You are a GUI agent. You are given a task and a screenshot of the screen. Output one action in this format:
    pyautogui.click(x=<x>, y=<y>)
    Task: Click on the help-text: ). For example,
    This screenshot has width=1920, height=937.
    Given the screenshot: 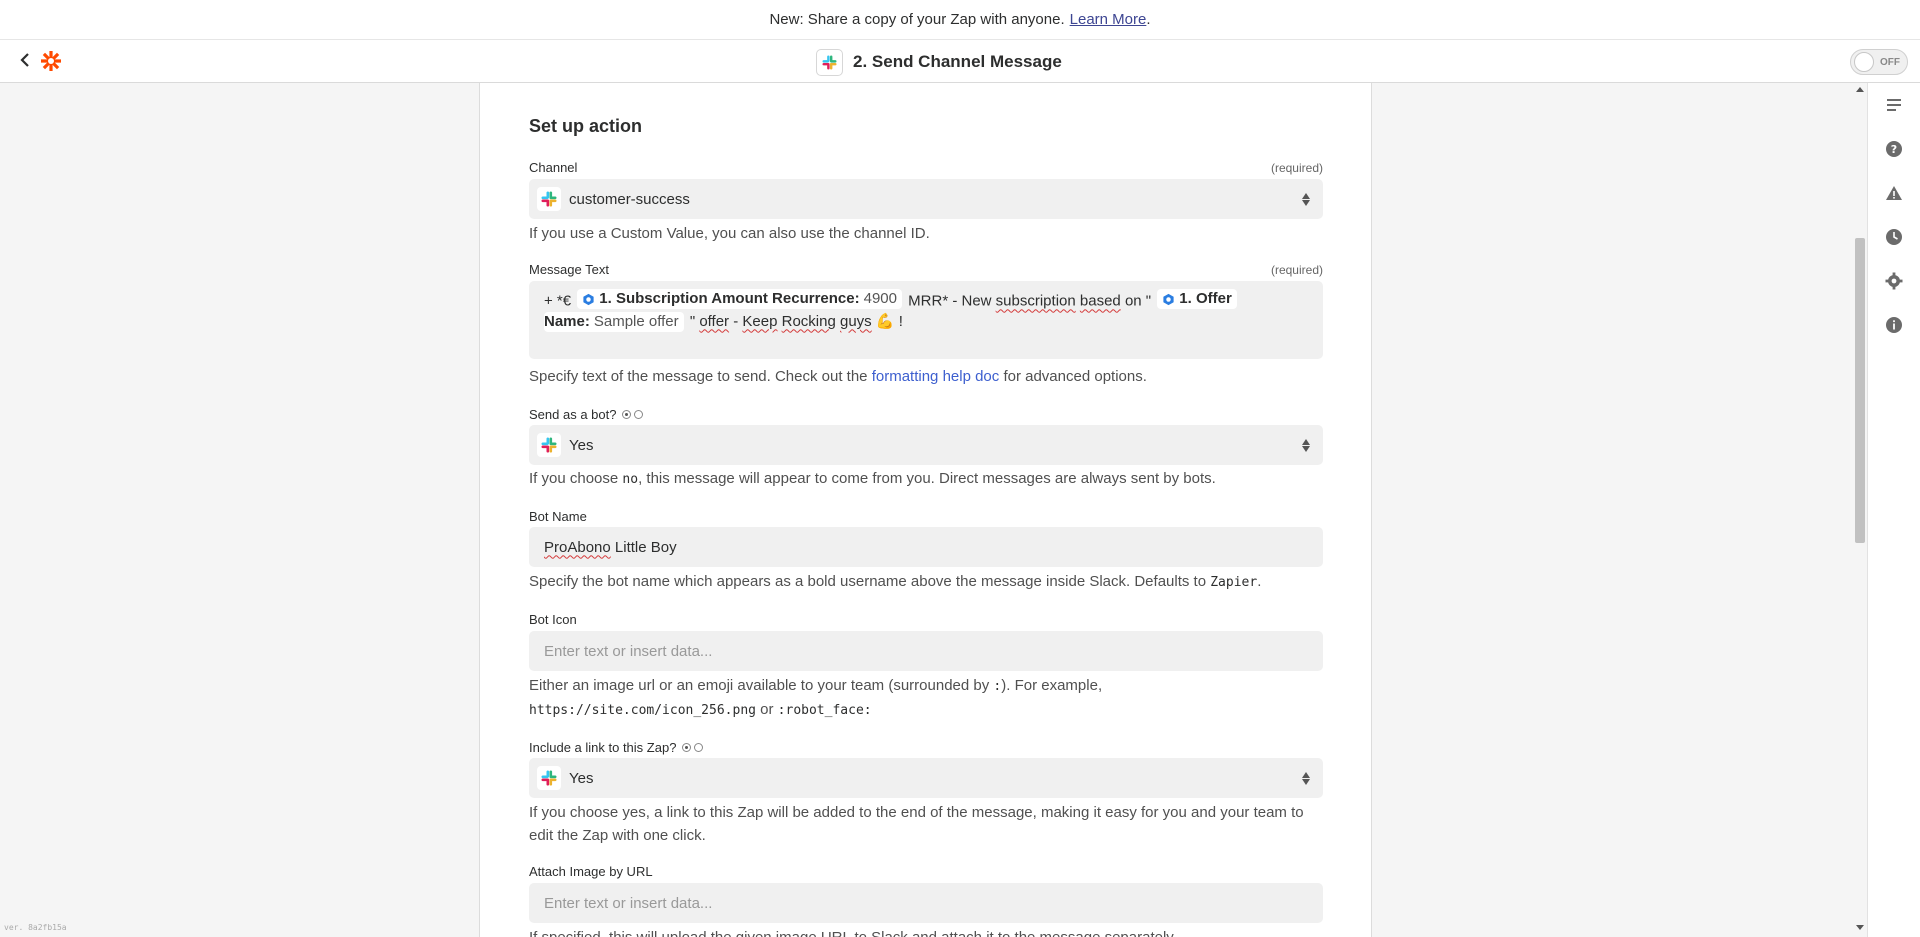 What is the action you would take?
    pyautogui.click(x=1052, y=685)
    